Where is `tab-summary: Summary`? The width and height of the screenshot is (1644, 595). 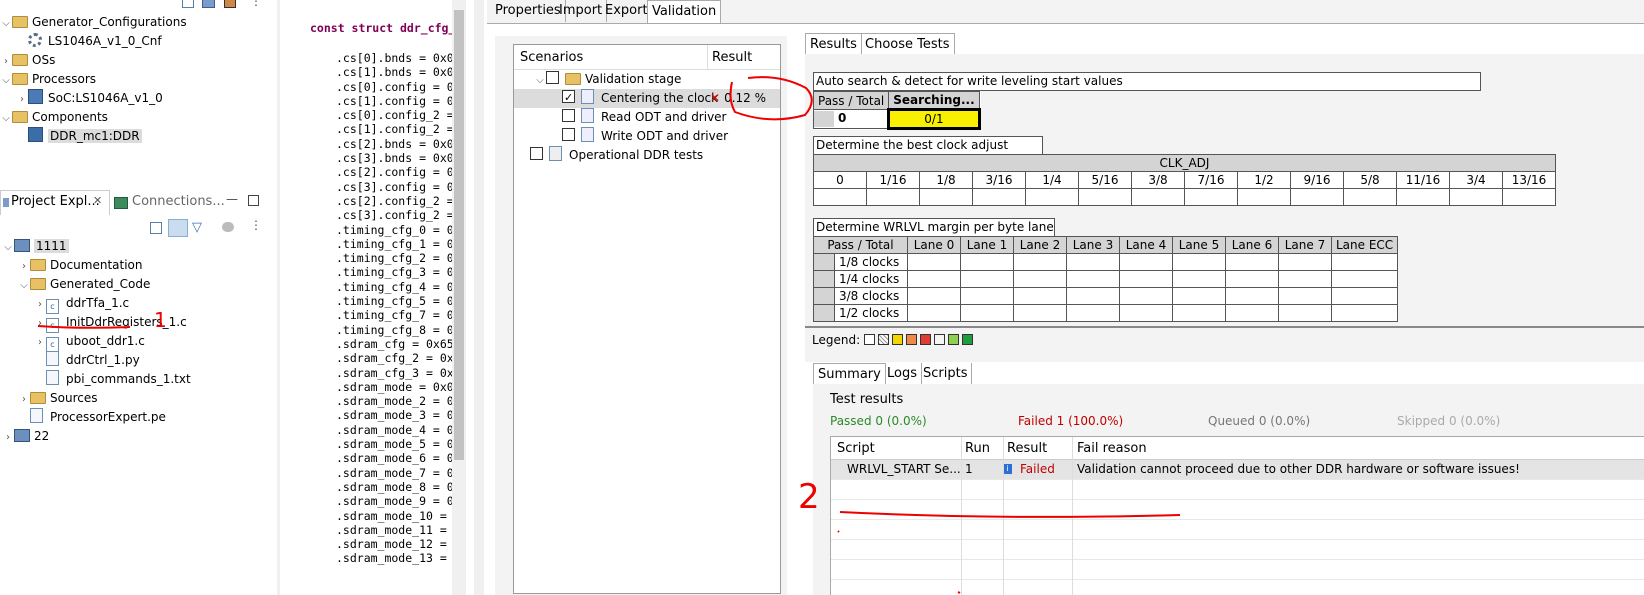 tab-summary: Summary is located at coordinates (849, 374).